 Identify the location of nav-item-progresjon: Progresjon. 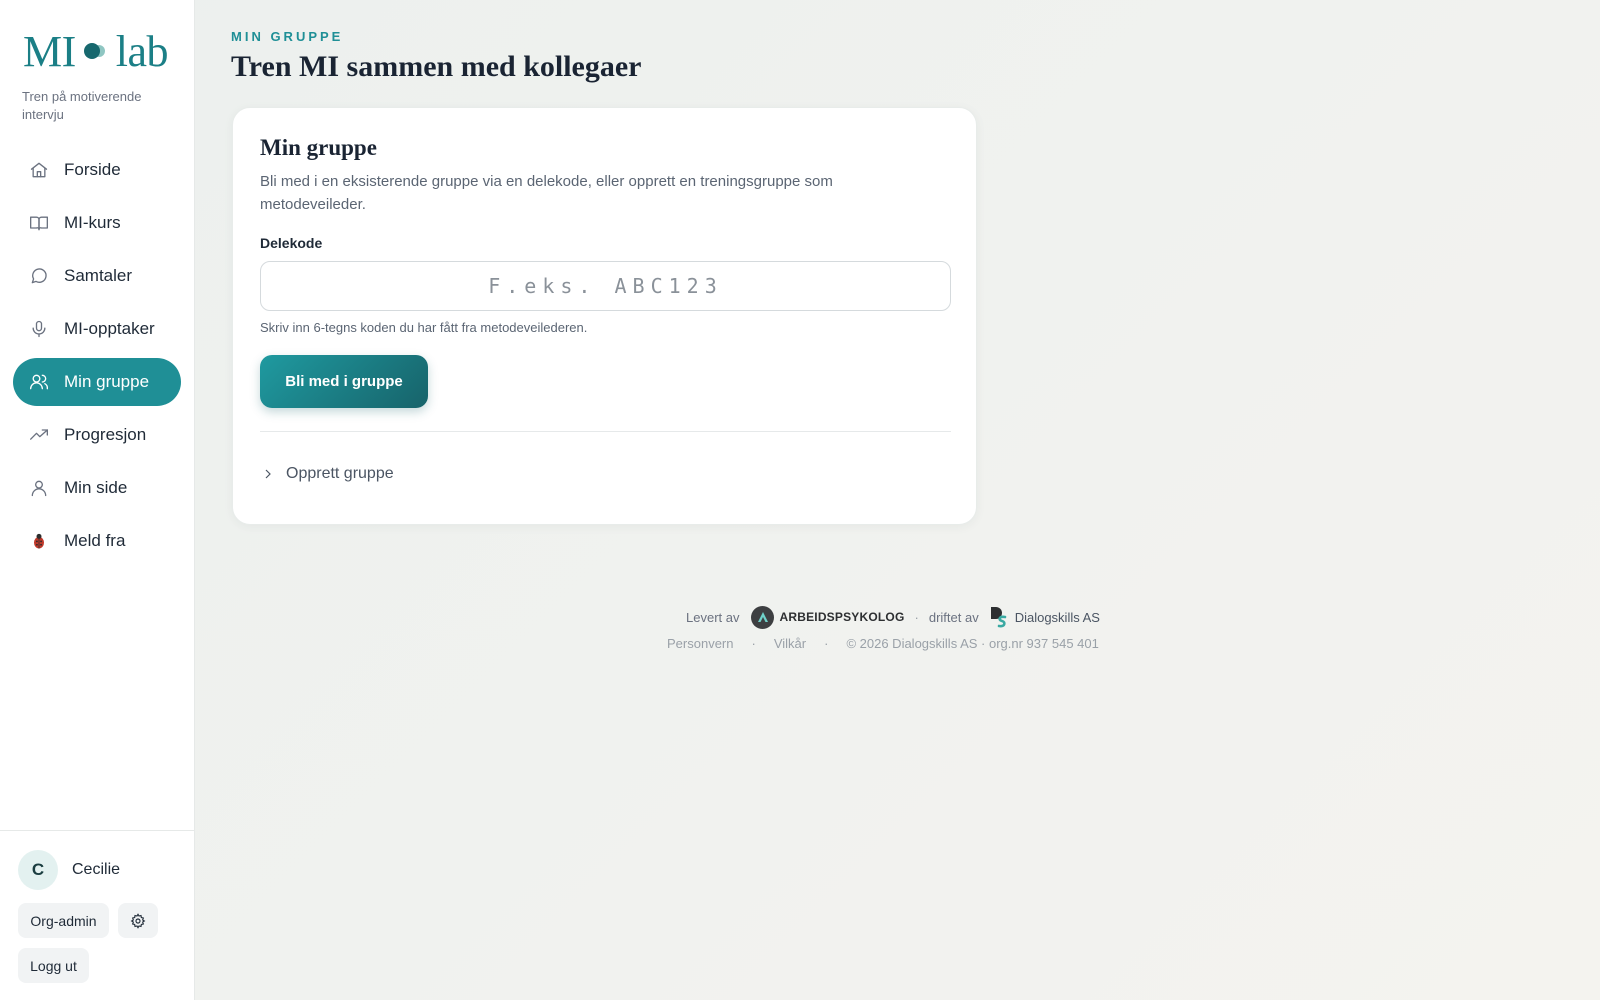
(97, 435).